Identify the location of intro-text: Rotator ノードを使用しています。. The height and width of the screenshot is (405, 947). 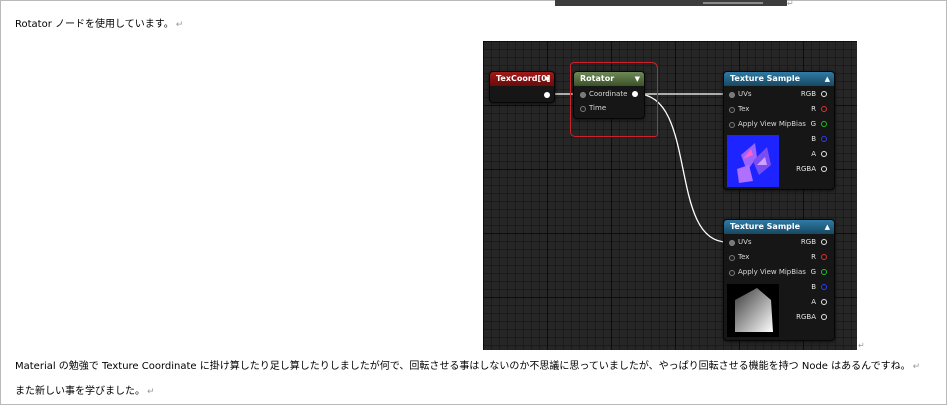
(94, 24).